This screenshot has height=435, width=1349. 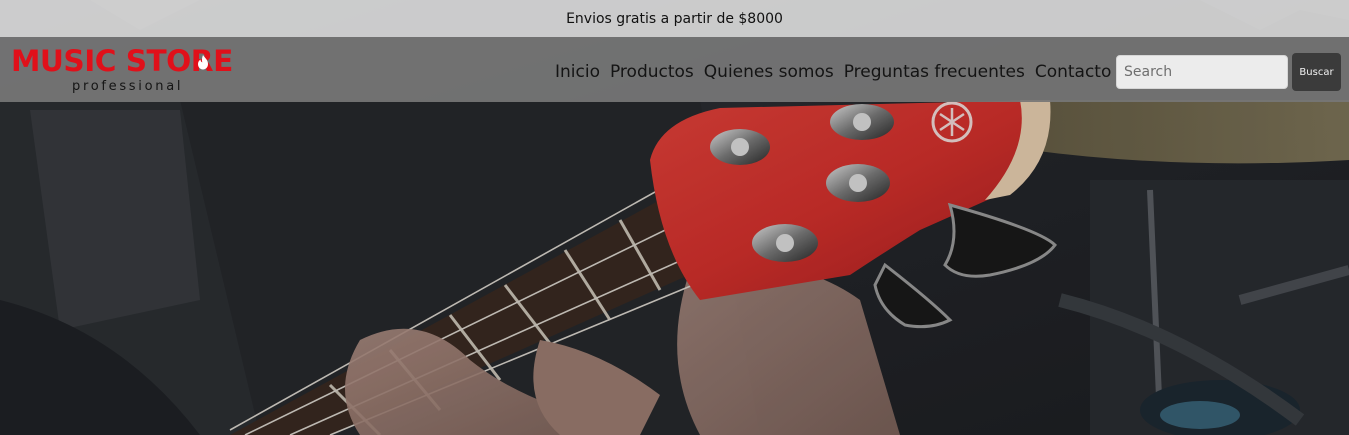 What do you see at coordinates (1202, 72) in the screenshot?
I see `search-input` at bounding box center [1202, 72].